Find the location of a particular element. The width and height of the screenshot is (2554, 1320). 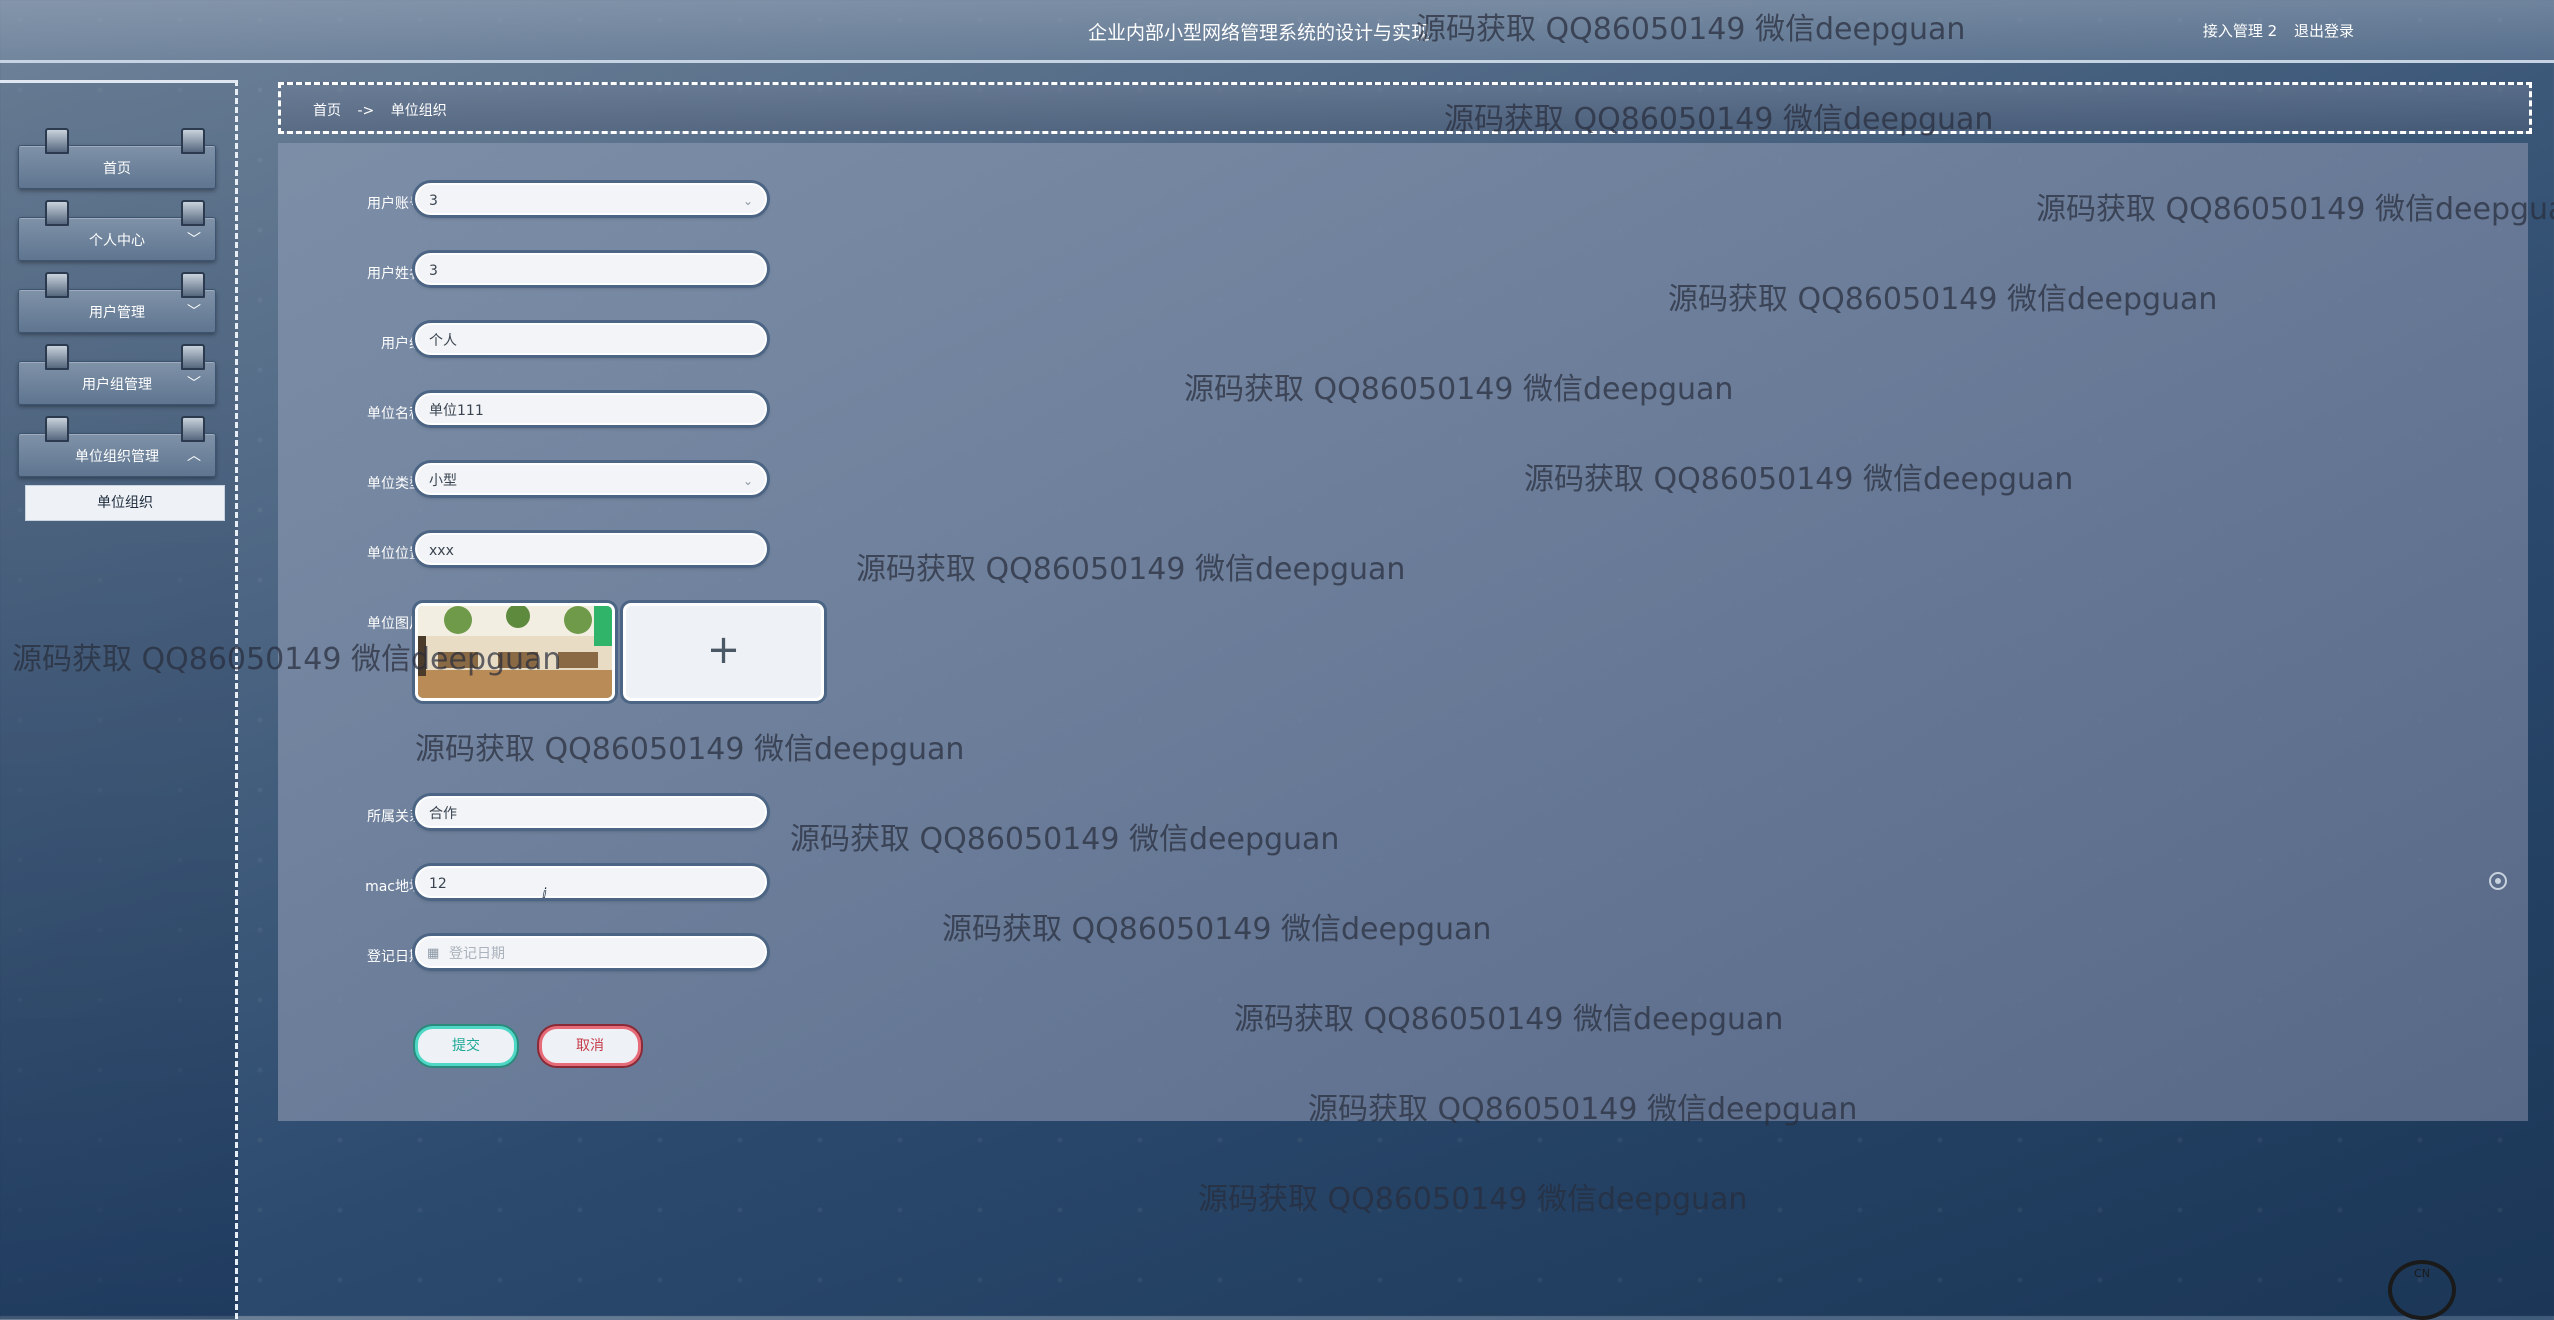

unit-type-value: 小型 is located at coordinates (443, 481).